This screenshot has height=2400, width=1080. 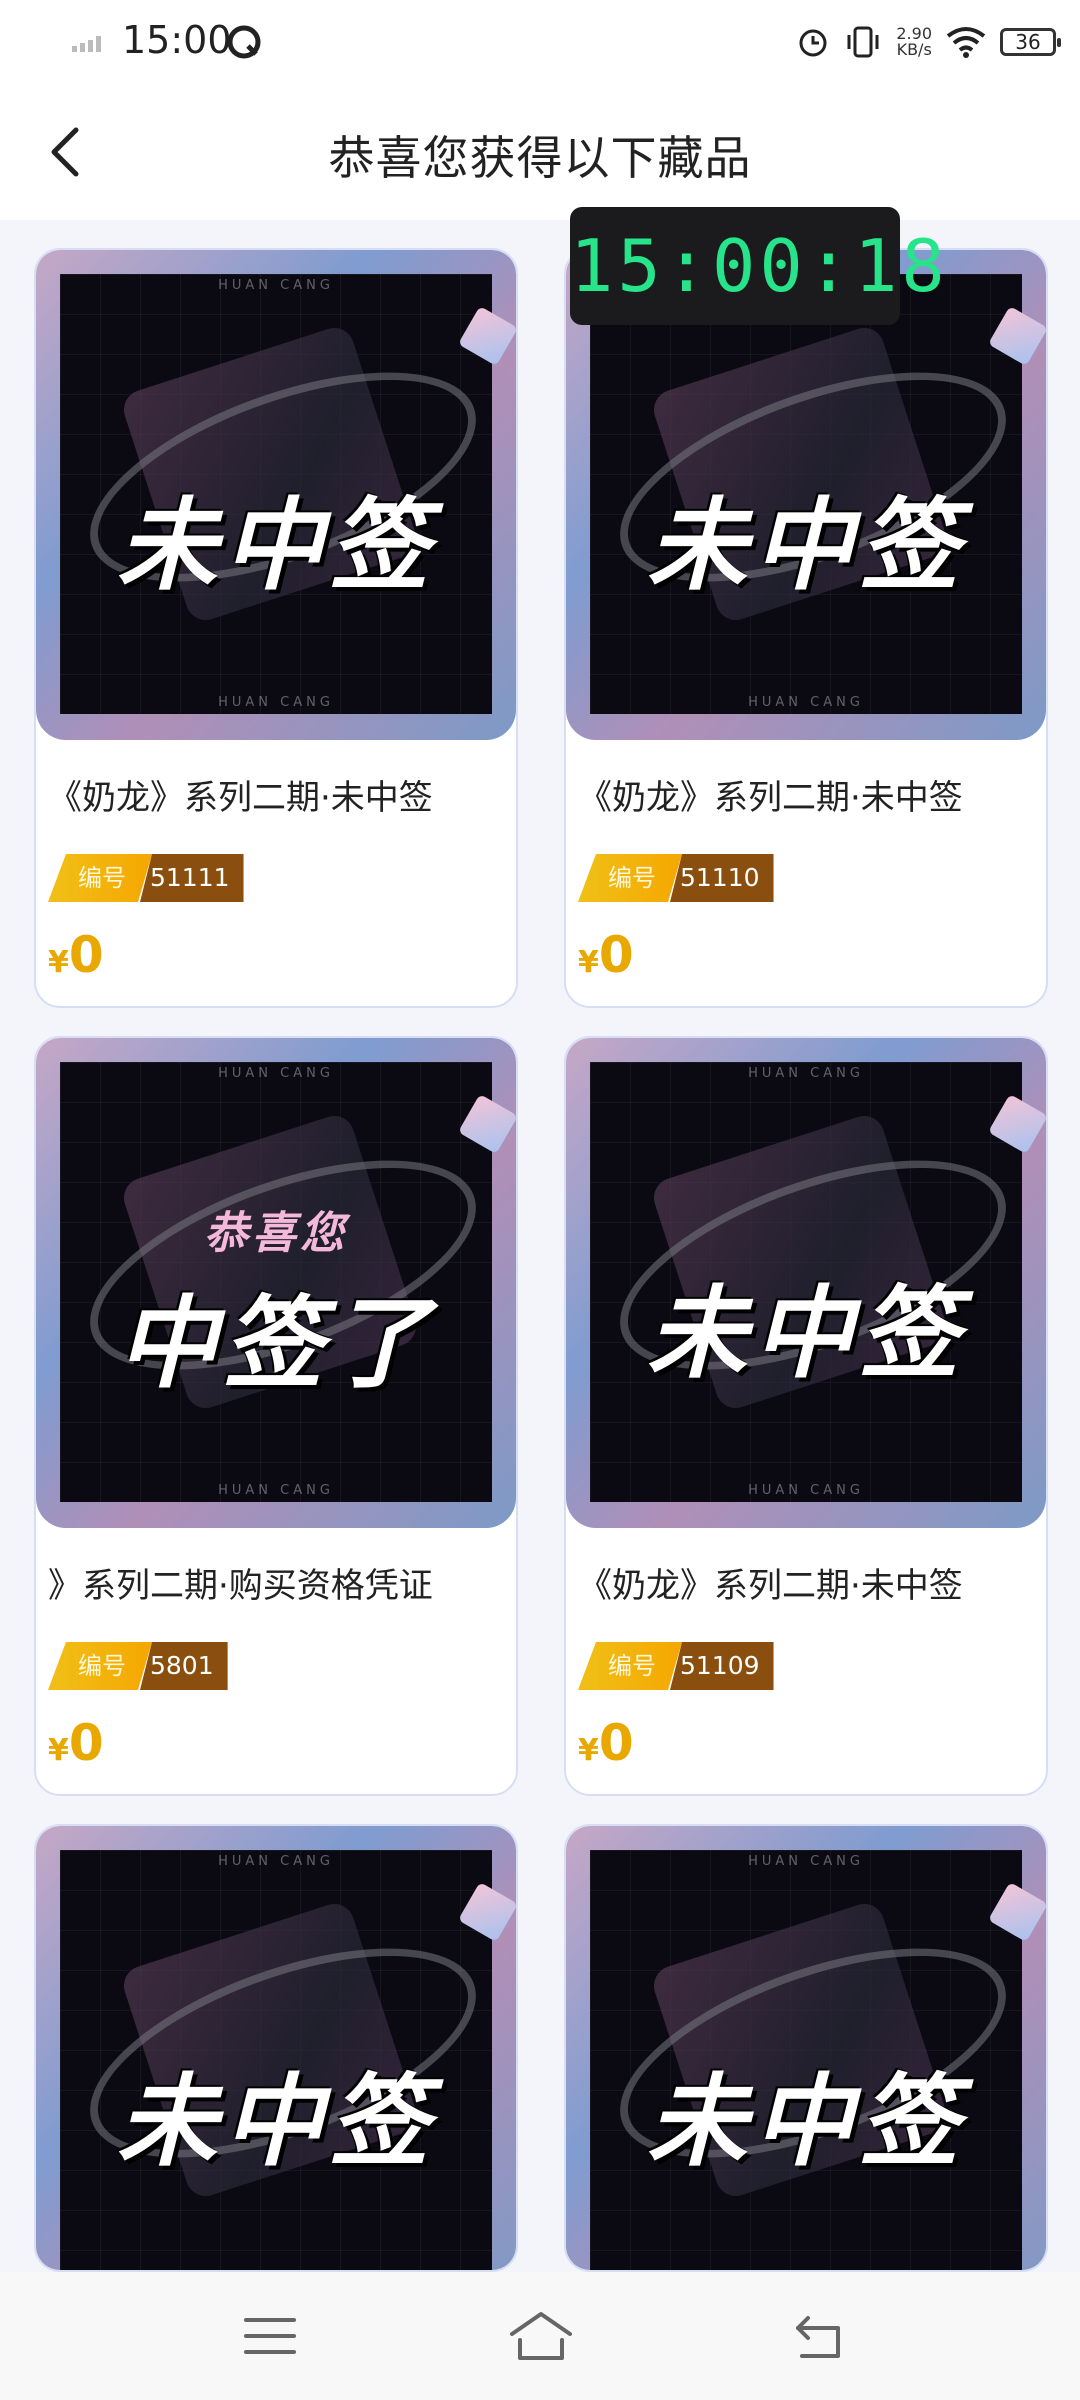 I want to click on header: 恭喜您获得以下藏品, so click(x=540, y=153).